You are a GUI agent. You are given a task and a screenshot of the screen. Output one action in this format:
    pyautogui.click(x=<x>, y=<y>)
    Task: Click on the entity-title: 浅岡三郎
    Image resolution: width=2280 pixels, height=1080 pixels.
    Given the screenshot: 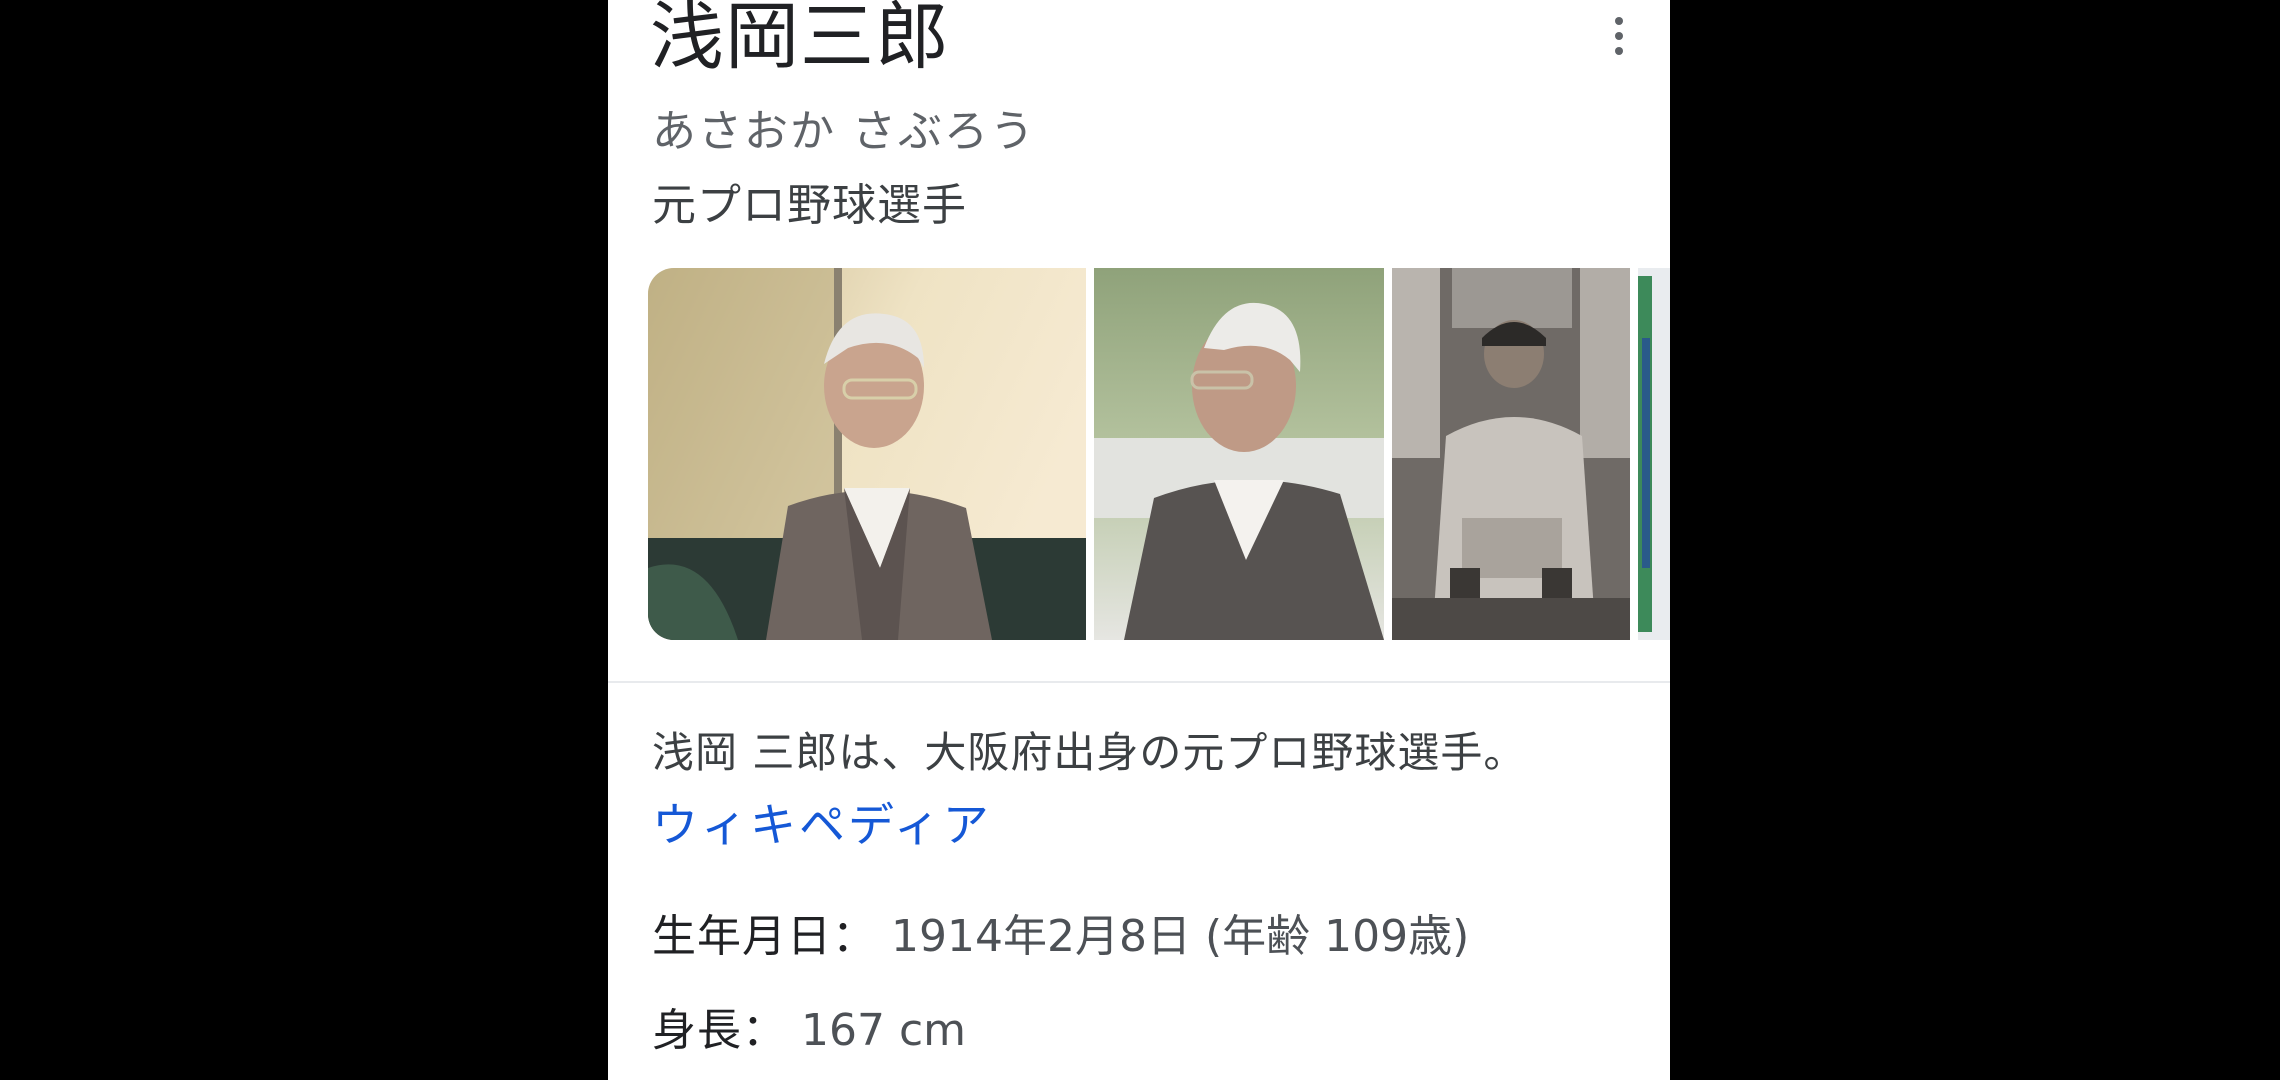 What is the action you would take?
    pyautogui.click(x=800, y=40)
    